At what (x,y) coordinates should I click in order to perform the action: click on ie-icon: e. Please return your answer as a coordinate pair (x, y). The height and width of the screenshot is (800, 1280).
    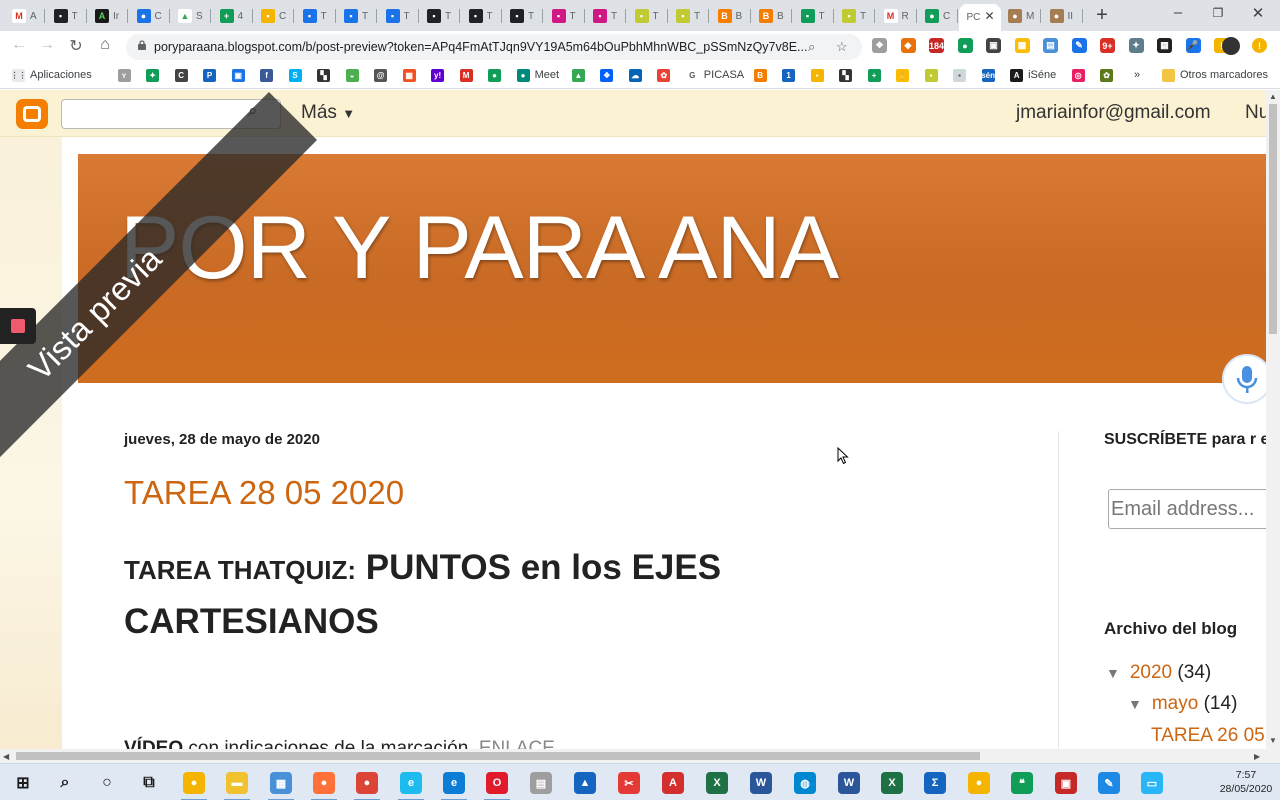
    Looking at the image, I should click on (411, 786).